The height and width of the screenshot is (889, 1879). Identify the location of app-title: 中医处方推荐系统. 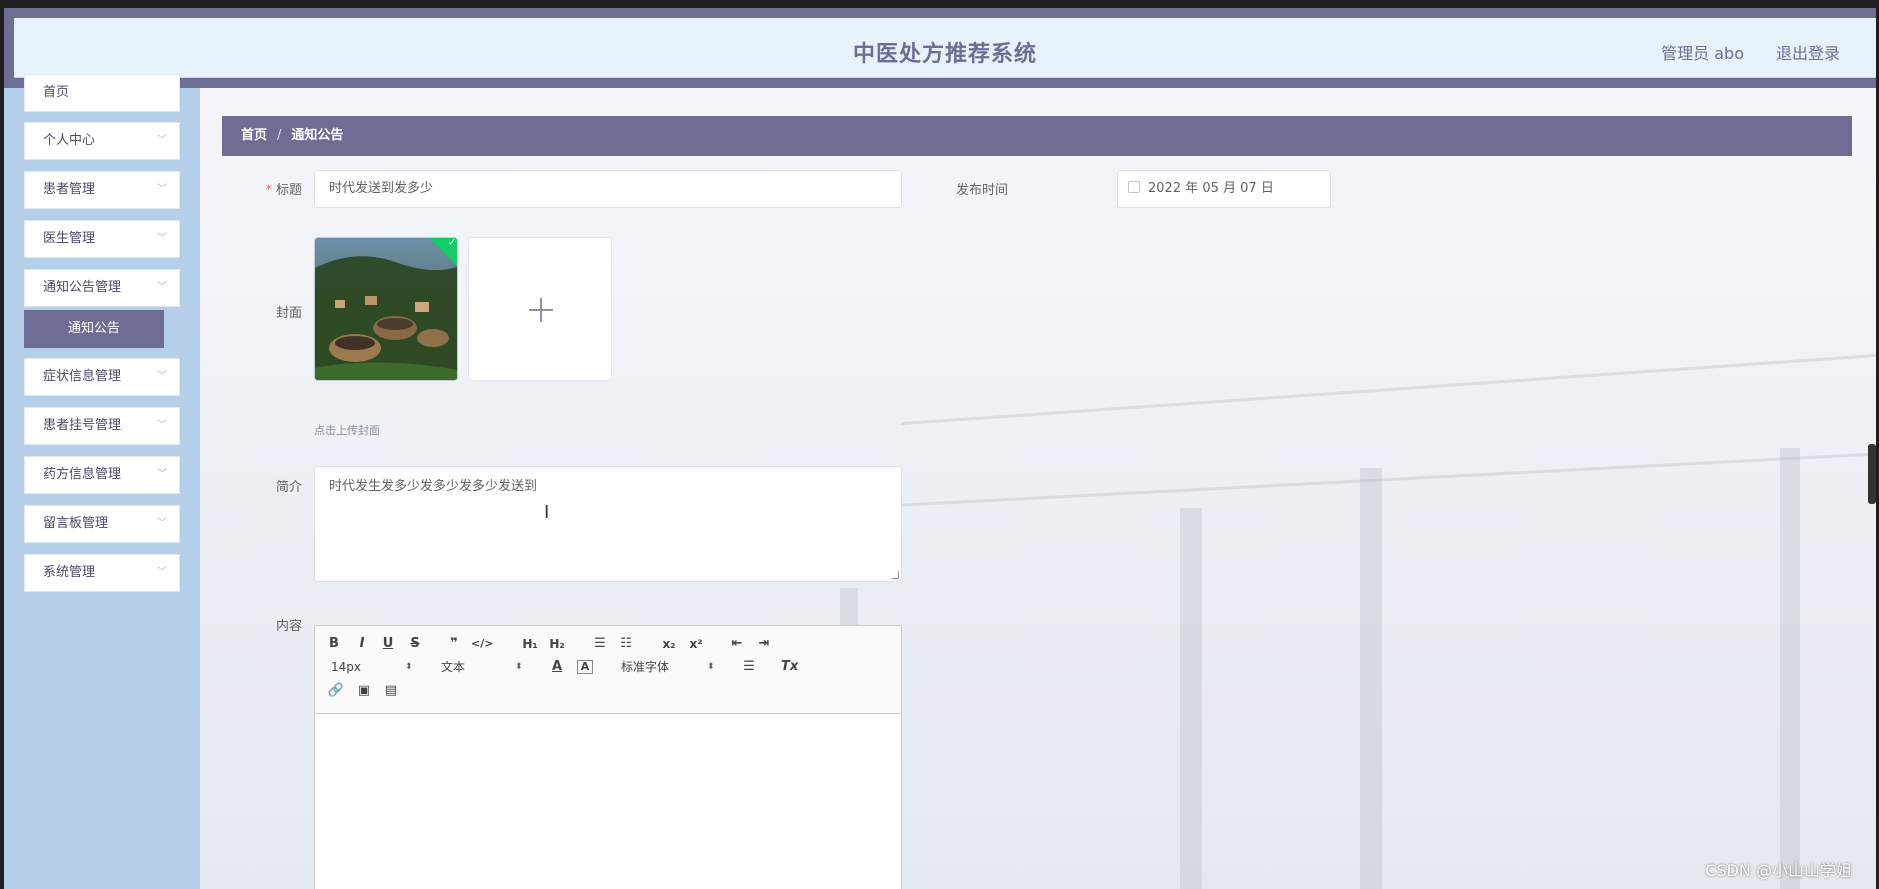
(944, 54).